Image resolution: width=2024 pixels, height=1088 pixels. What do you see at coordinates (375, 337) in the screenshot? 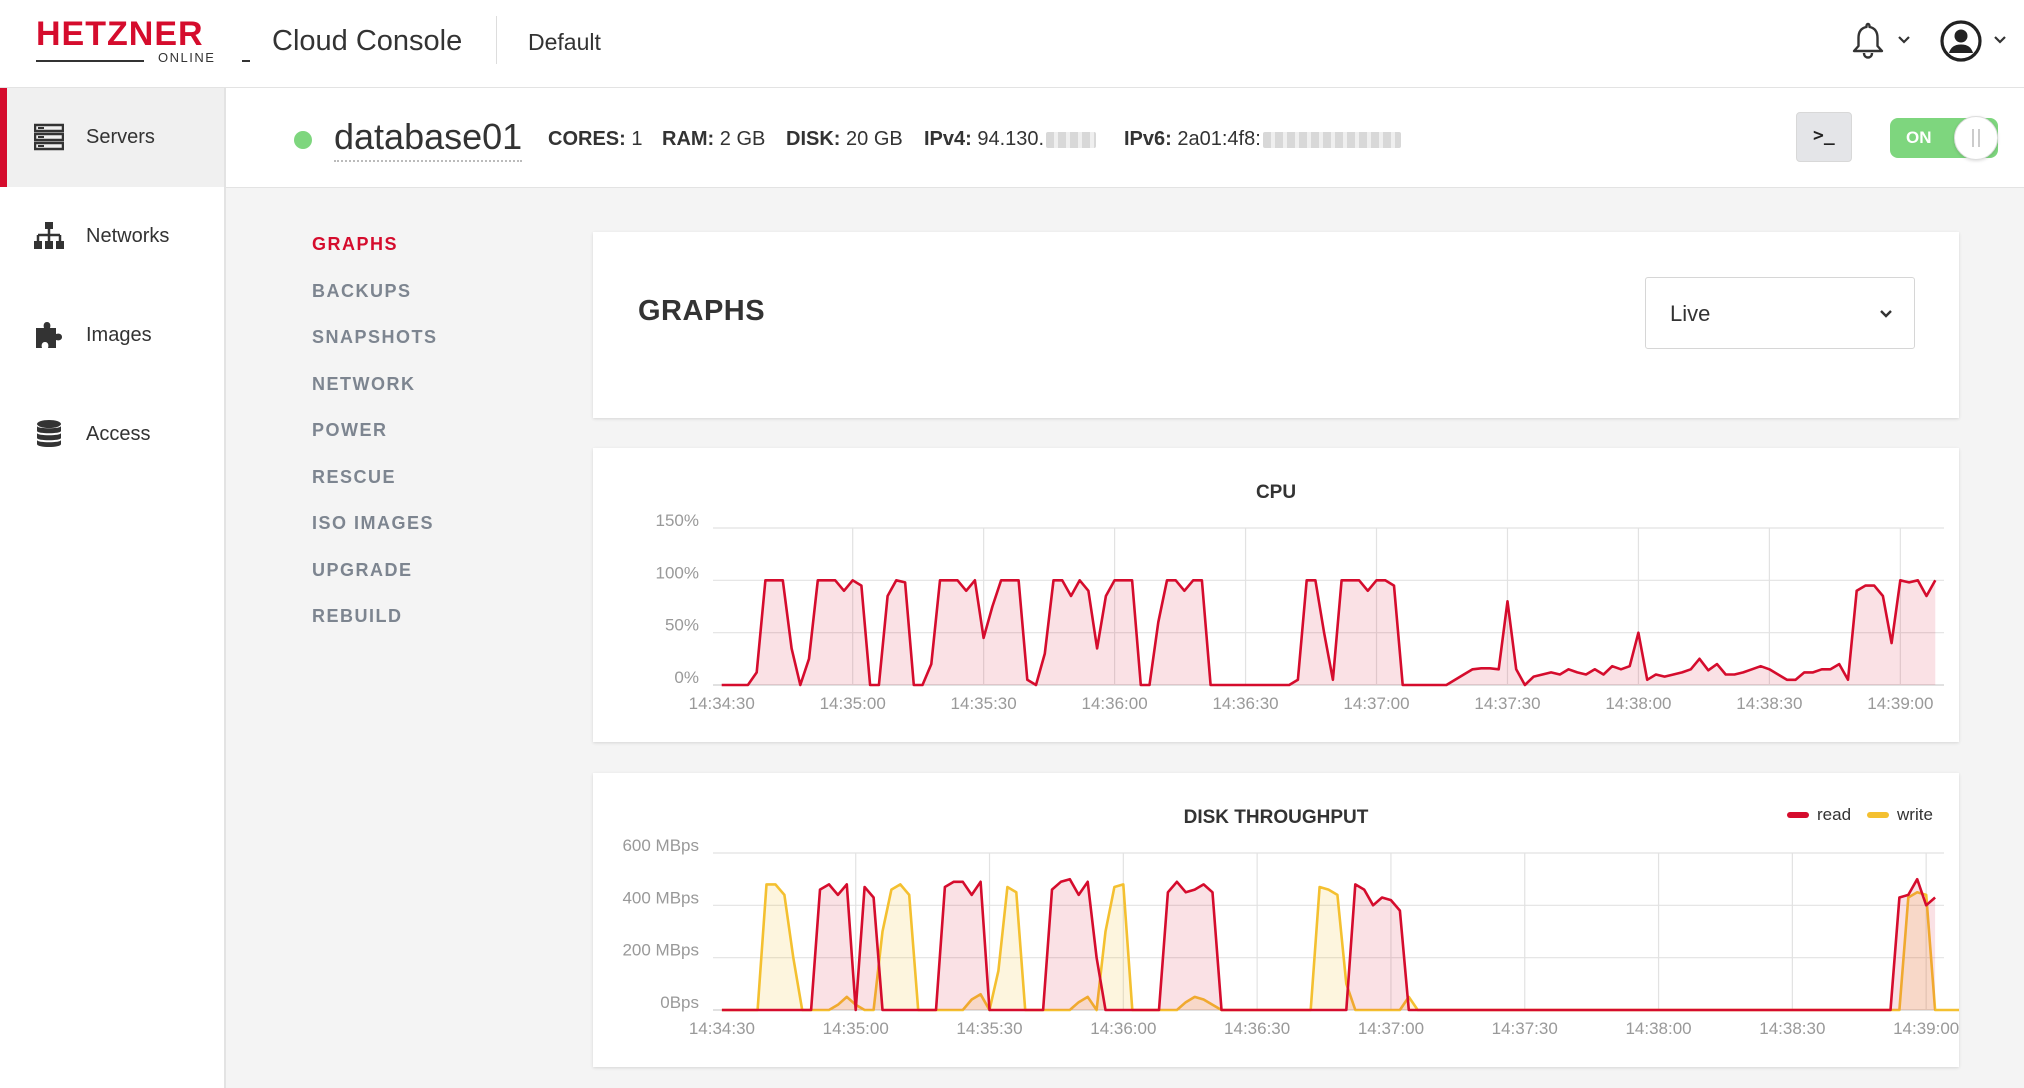
I see `subnav-snapshots: SNAPSHOTS` at bounding box center [375, 337].